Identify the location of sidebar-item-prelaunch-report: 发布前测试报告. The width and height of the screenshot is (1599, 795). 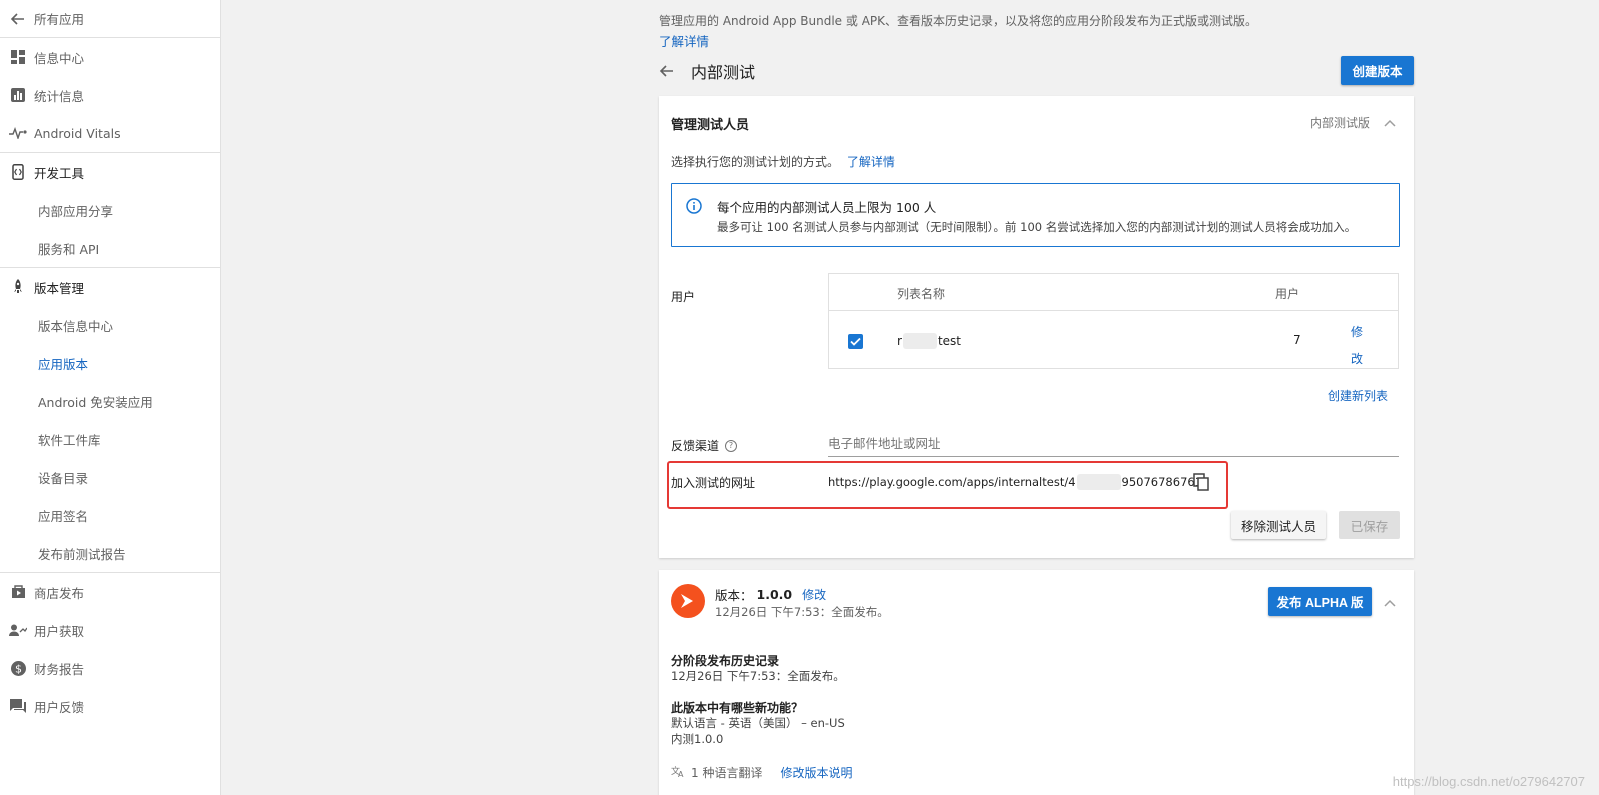
(110, 553).